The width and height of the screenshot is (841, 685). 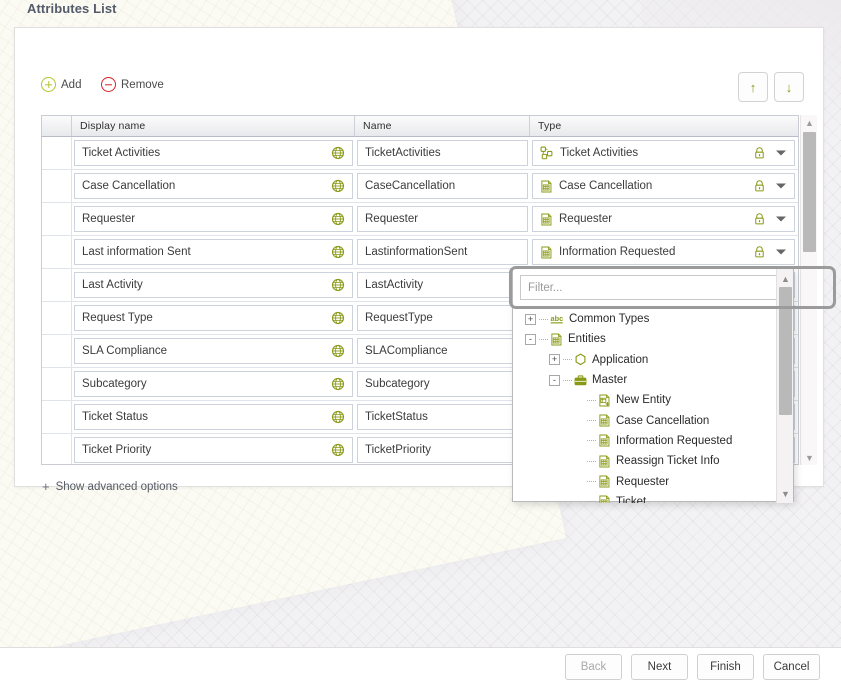 I want to click on dropdown-scroll-up-icon: ▲, so click(x=785, y=278).